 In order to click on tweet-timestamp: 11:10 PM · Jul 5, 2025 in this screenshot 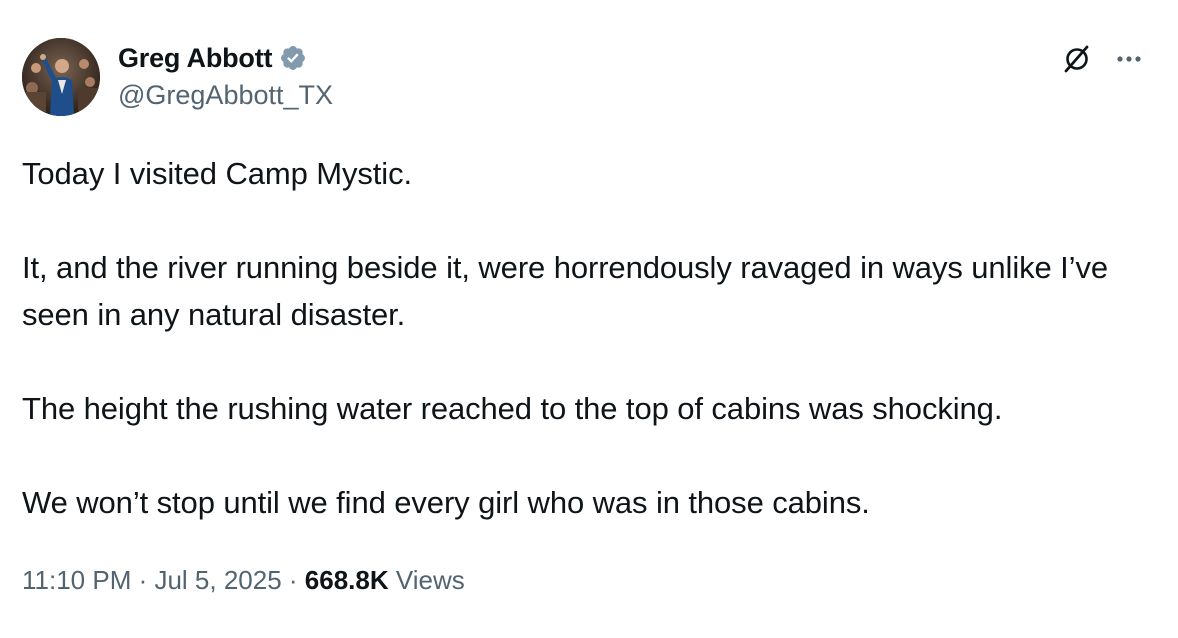, I will do `click(152, 580)`.